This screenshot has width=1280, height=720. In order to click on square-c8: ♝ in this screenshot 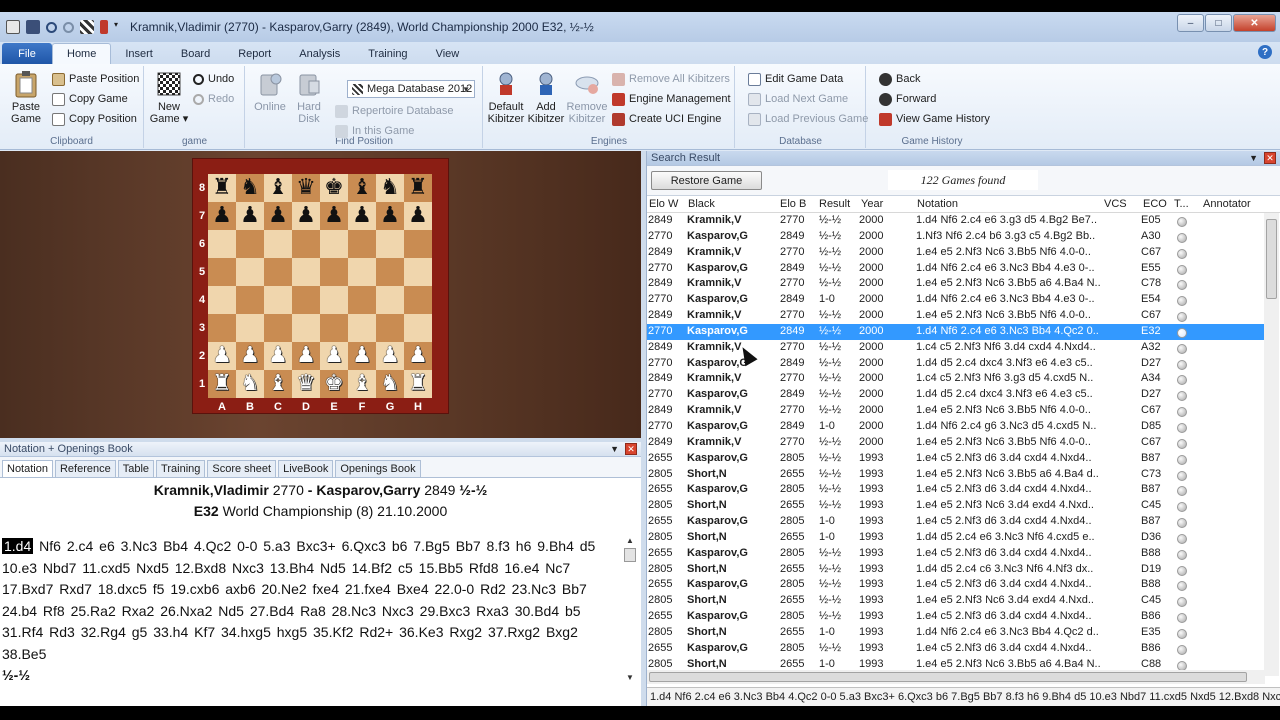, I will do `click(278, 188)`.